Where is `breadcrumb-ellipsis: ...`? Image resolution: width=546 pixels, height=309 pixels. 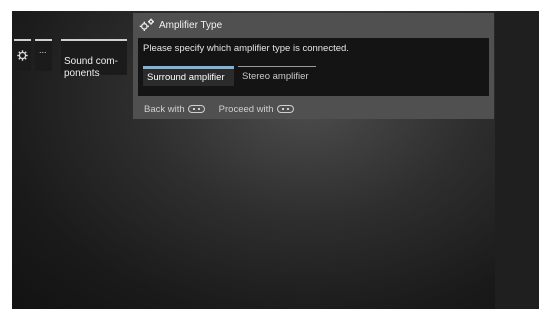
breadcrumb-ellipsis: ... is located at coordinates (43, 55).